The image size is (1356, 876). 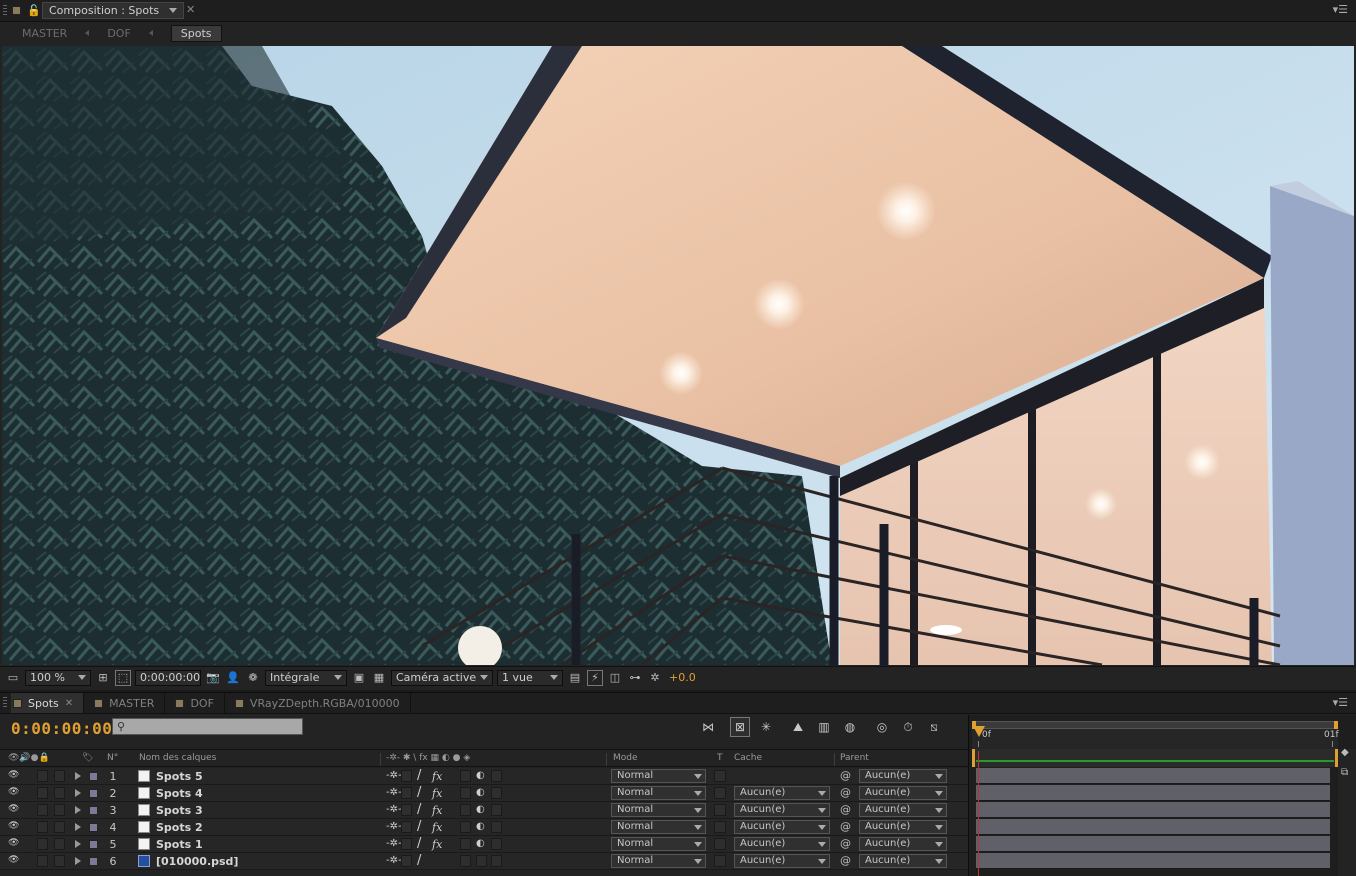 I want to click on layer-row: 👁 5 Spots 1 -✲- / fx ◐ Normal Aucun(e) @ Aucun(e), so click(x=484, y=844).